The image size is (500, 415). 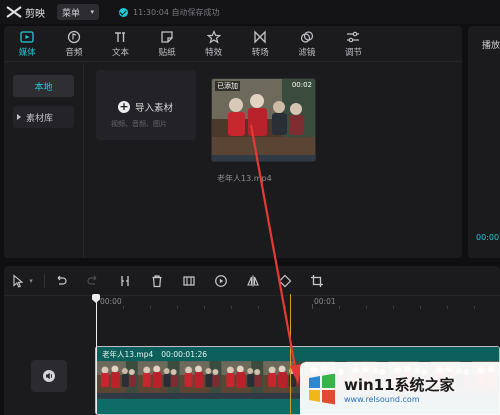 What do you see at coordinates (488, 237) in the screenshot?
I see `player-time: 00:00` at bounding box center [488, 237].